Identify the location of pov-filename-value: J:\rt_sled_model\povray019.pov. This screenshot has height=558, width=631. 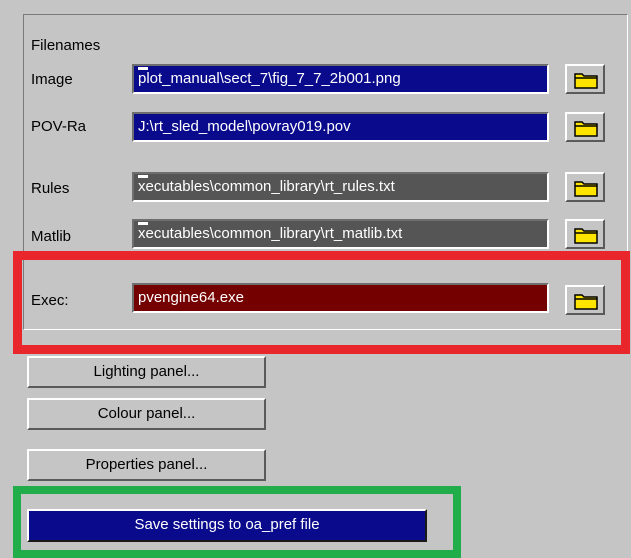
(244, 126).